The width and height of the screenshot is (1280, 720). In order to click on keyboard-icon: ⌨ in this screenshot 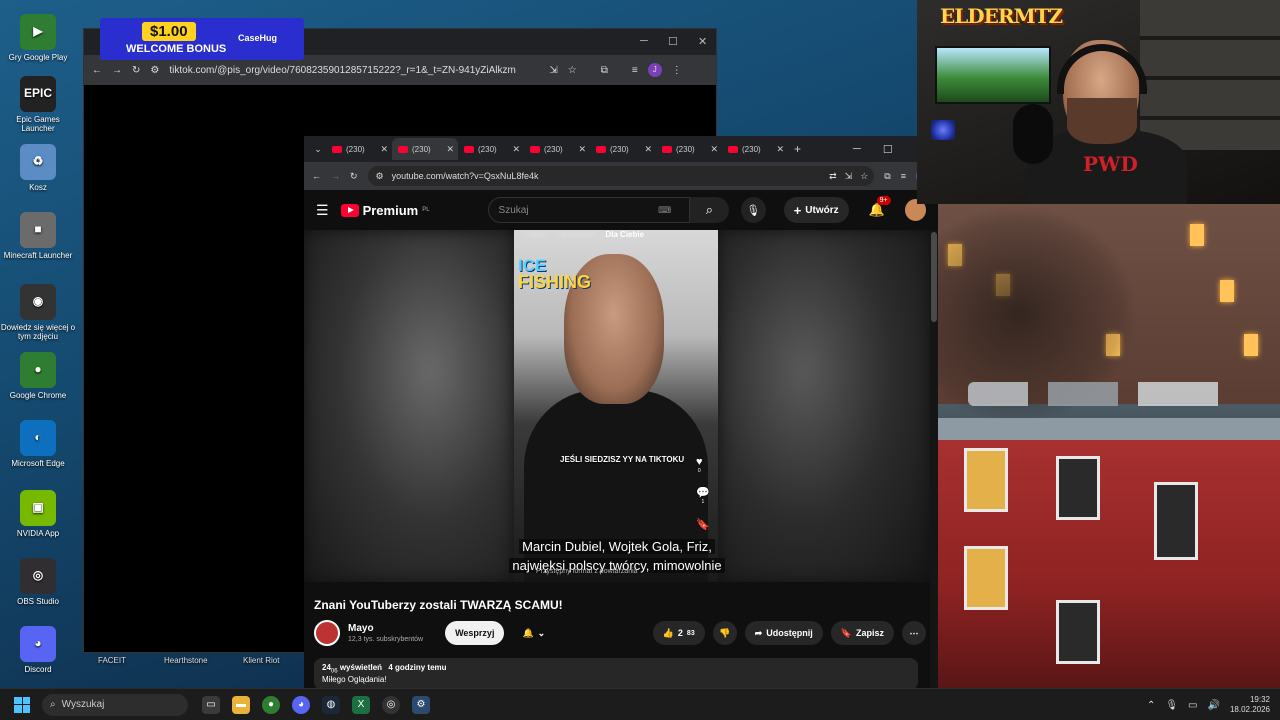, I will do `click(664, 210)`.